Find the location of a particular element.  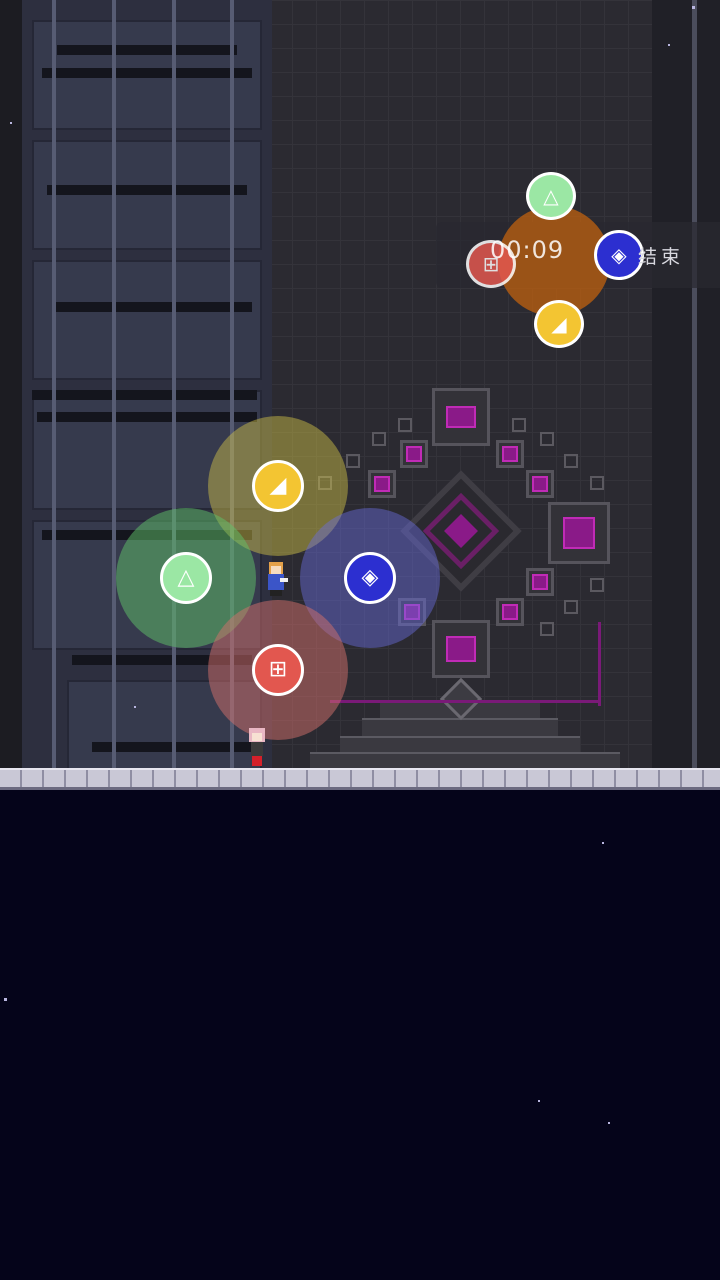

mini-blue-button: ◈ is located at coordinates (619, 255).